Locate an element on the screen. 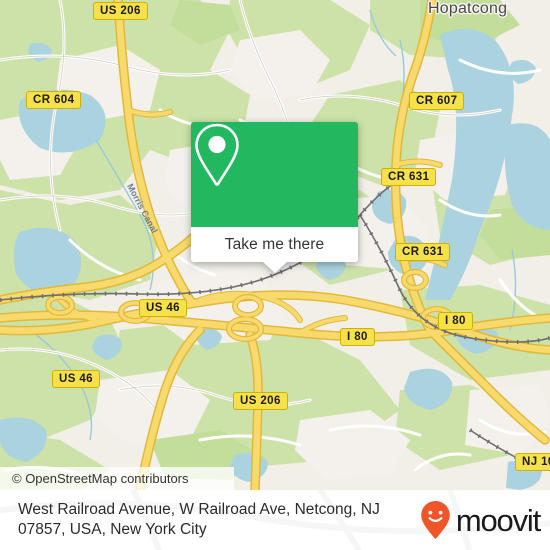 The image size is (550, 550). take-me-there-label: Take me there is located at coordinates (274, 244).